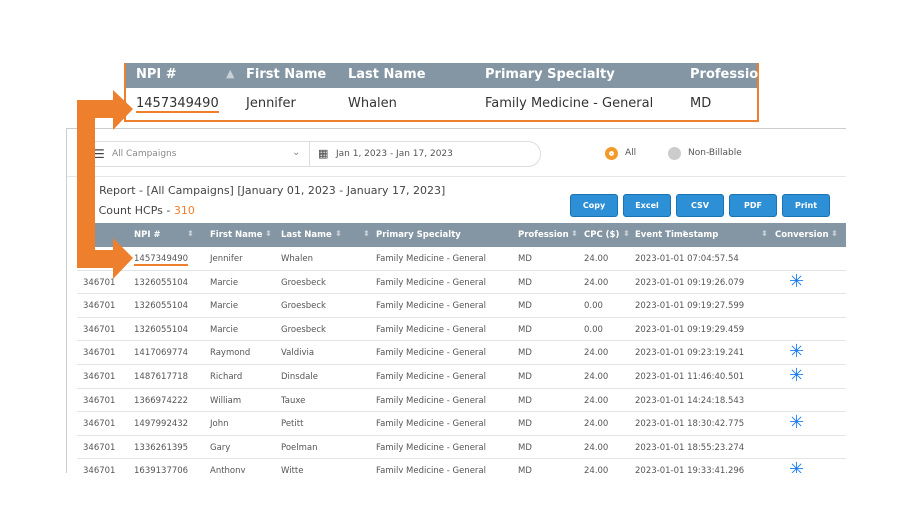  I want to click on arrow-annotation, so click(105, 184).